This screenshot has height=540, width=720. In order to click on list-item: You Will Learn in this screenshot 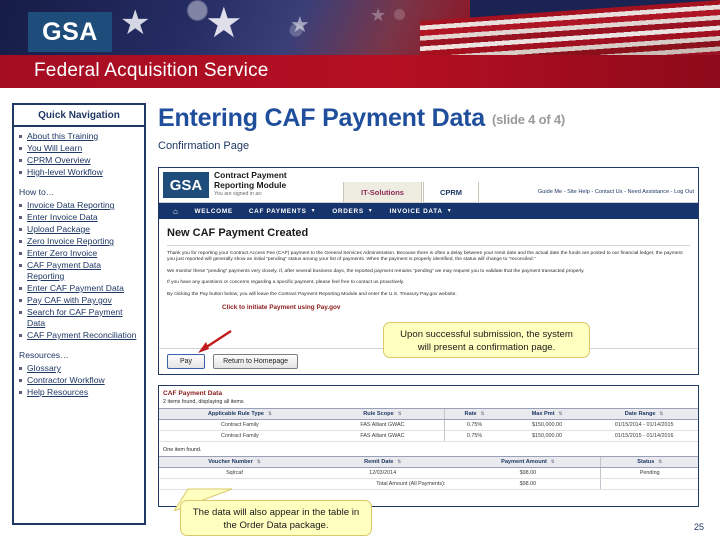, I will do `click(79, 148)`.